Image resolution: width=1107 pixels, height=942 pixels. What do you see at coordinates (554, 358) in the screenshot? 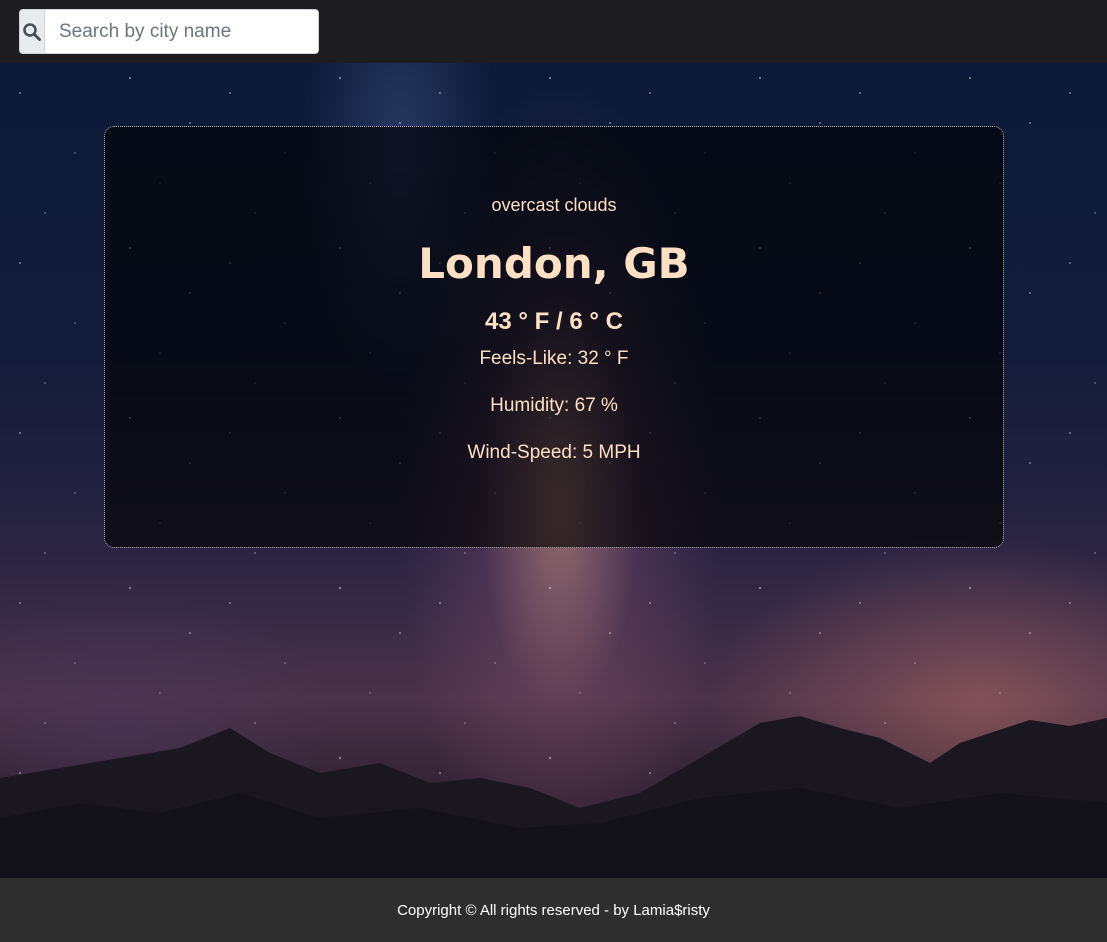
I see `feels-like: Feels-Like: 32 ° F` at bounding box center [554, 358].